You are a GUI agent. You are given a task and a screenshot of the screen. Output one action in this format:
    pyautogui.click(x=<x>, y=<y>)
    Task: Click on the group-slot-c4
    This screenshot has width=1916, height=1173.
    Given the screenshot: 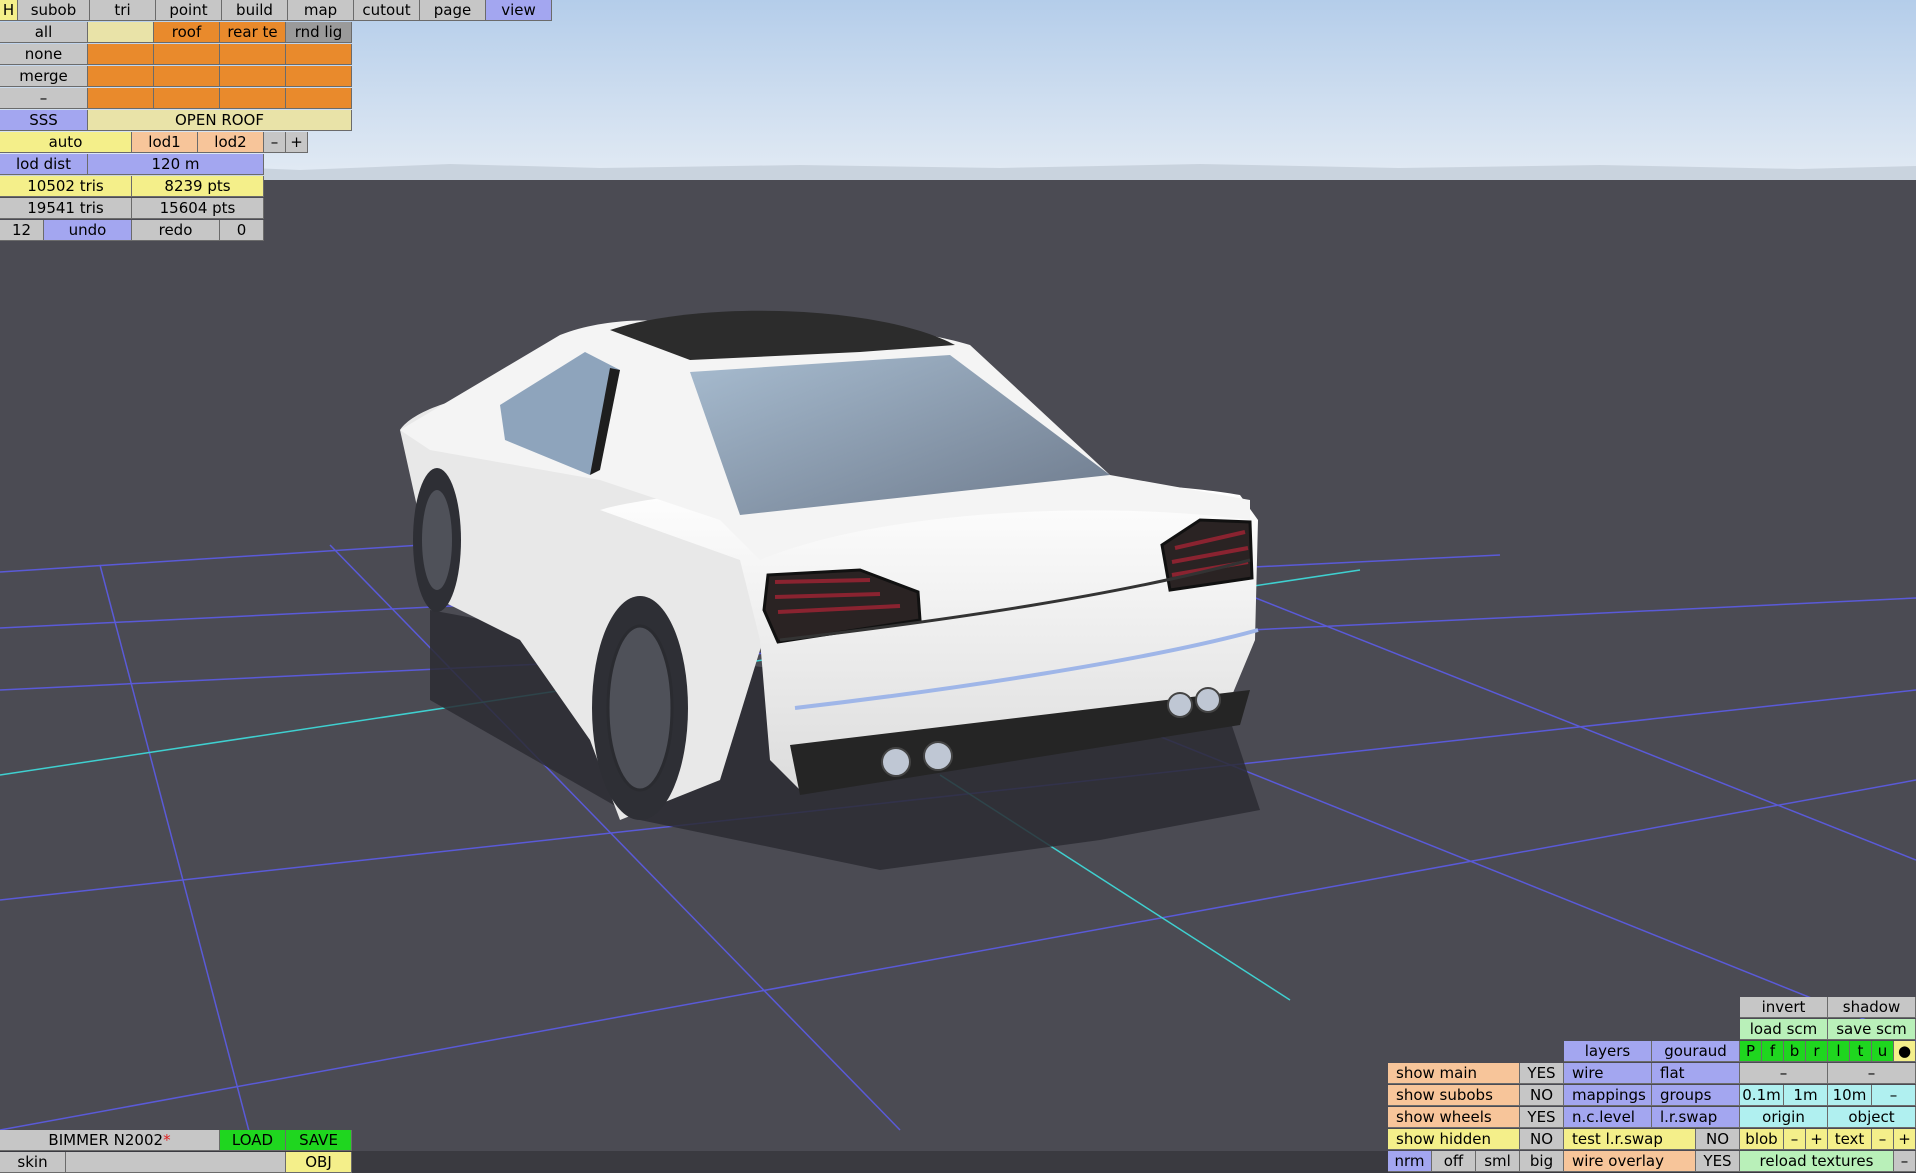 What is the action you would take?
    pyautogui.click(x=319, y=98)
    